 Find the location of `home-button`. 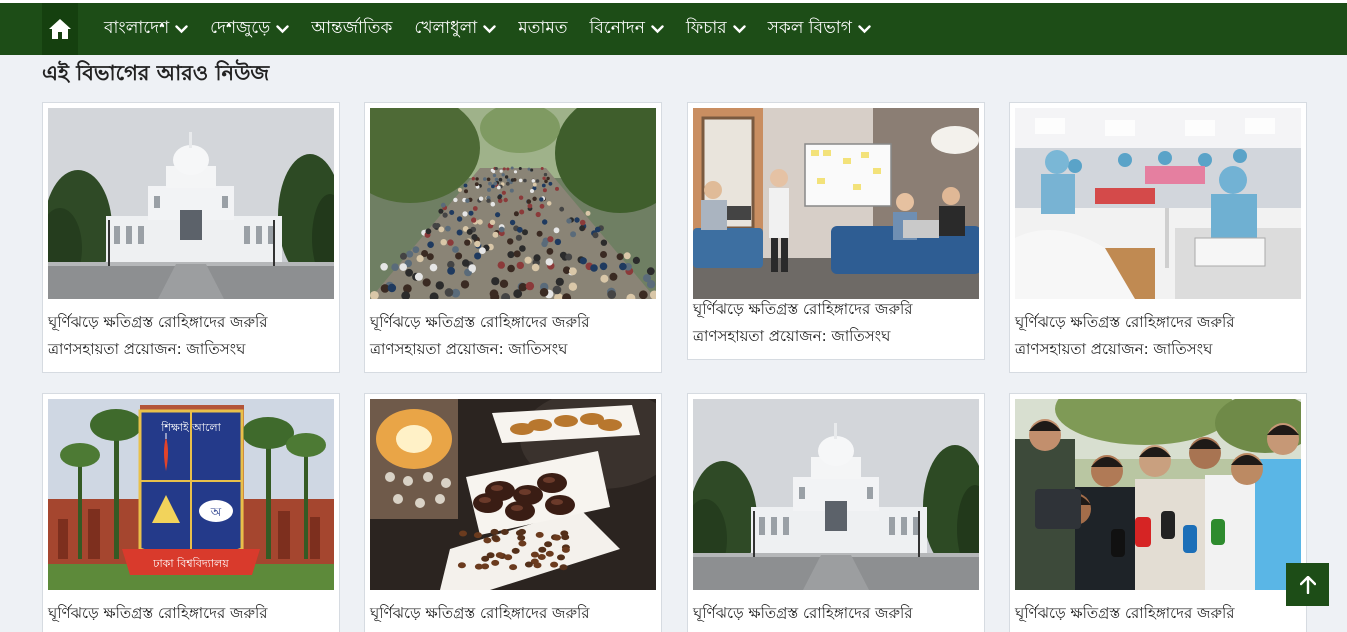

home-button is located at coordinates (60, 29).